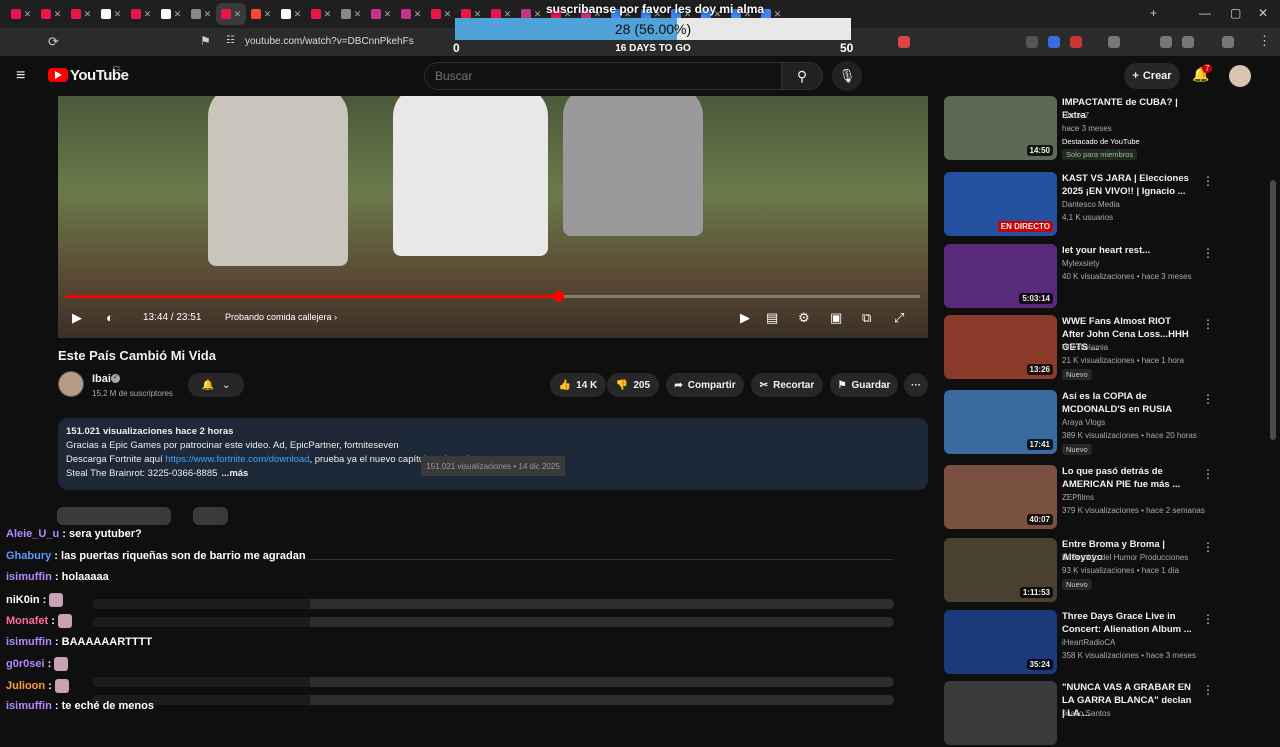 The width and height of the screenshot is (1280, 747). Describe the element at coordinates (1152, 76) in the screenshot. I see `create-button: + Crear` at that location.